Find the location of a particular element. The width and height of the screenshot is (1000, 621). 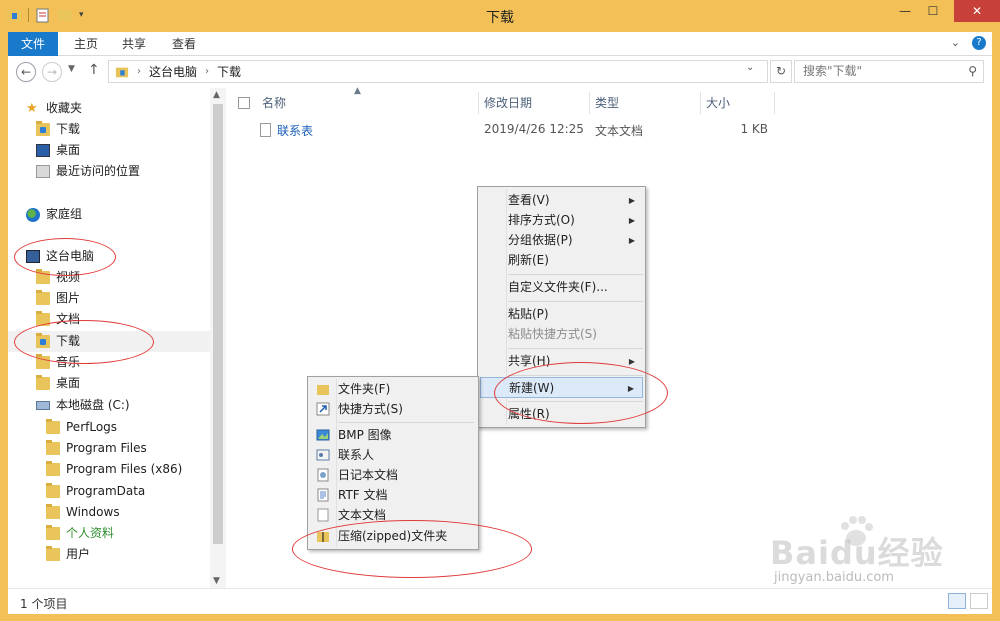

tab-view: 查看 is located at coordinates (184, 44).